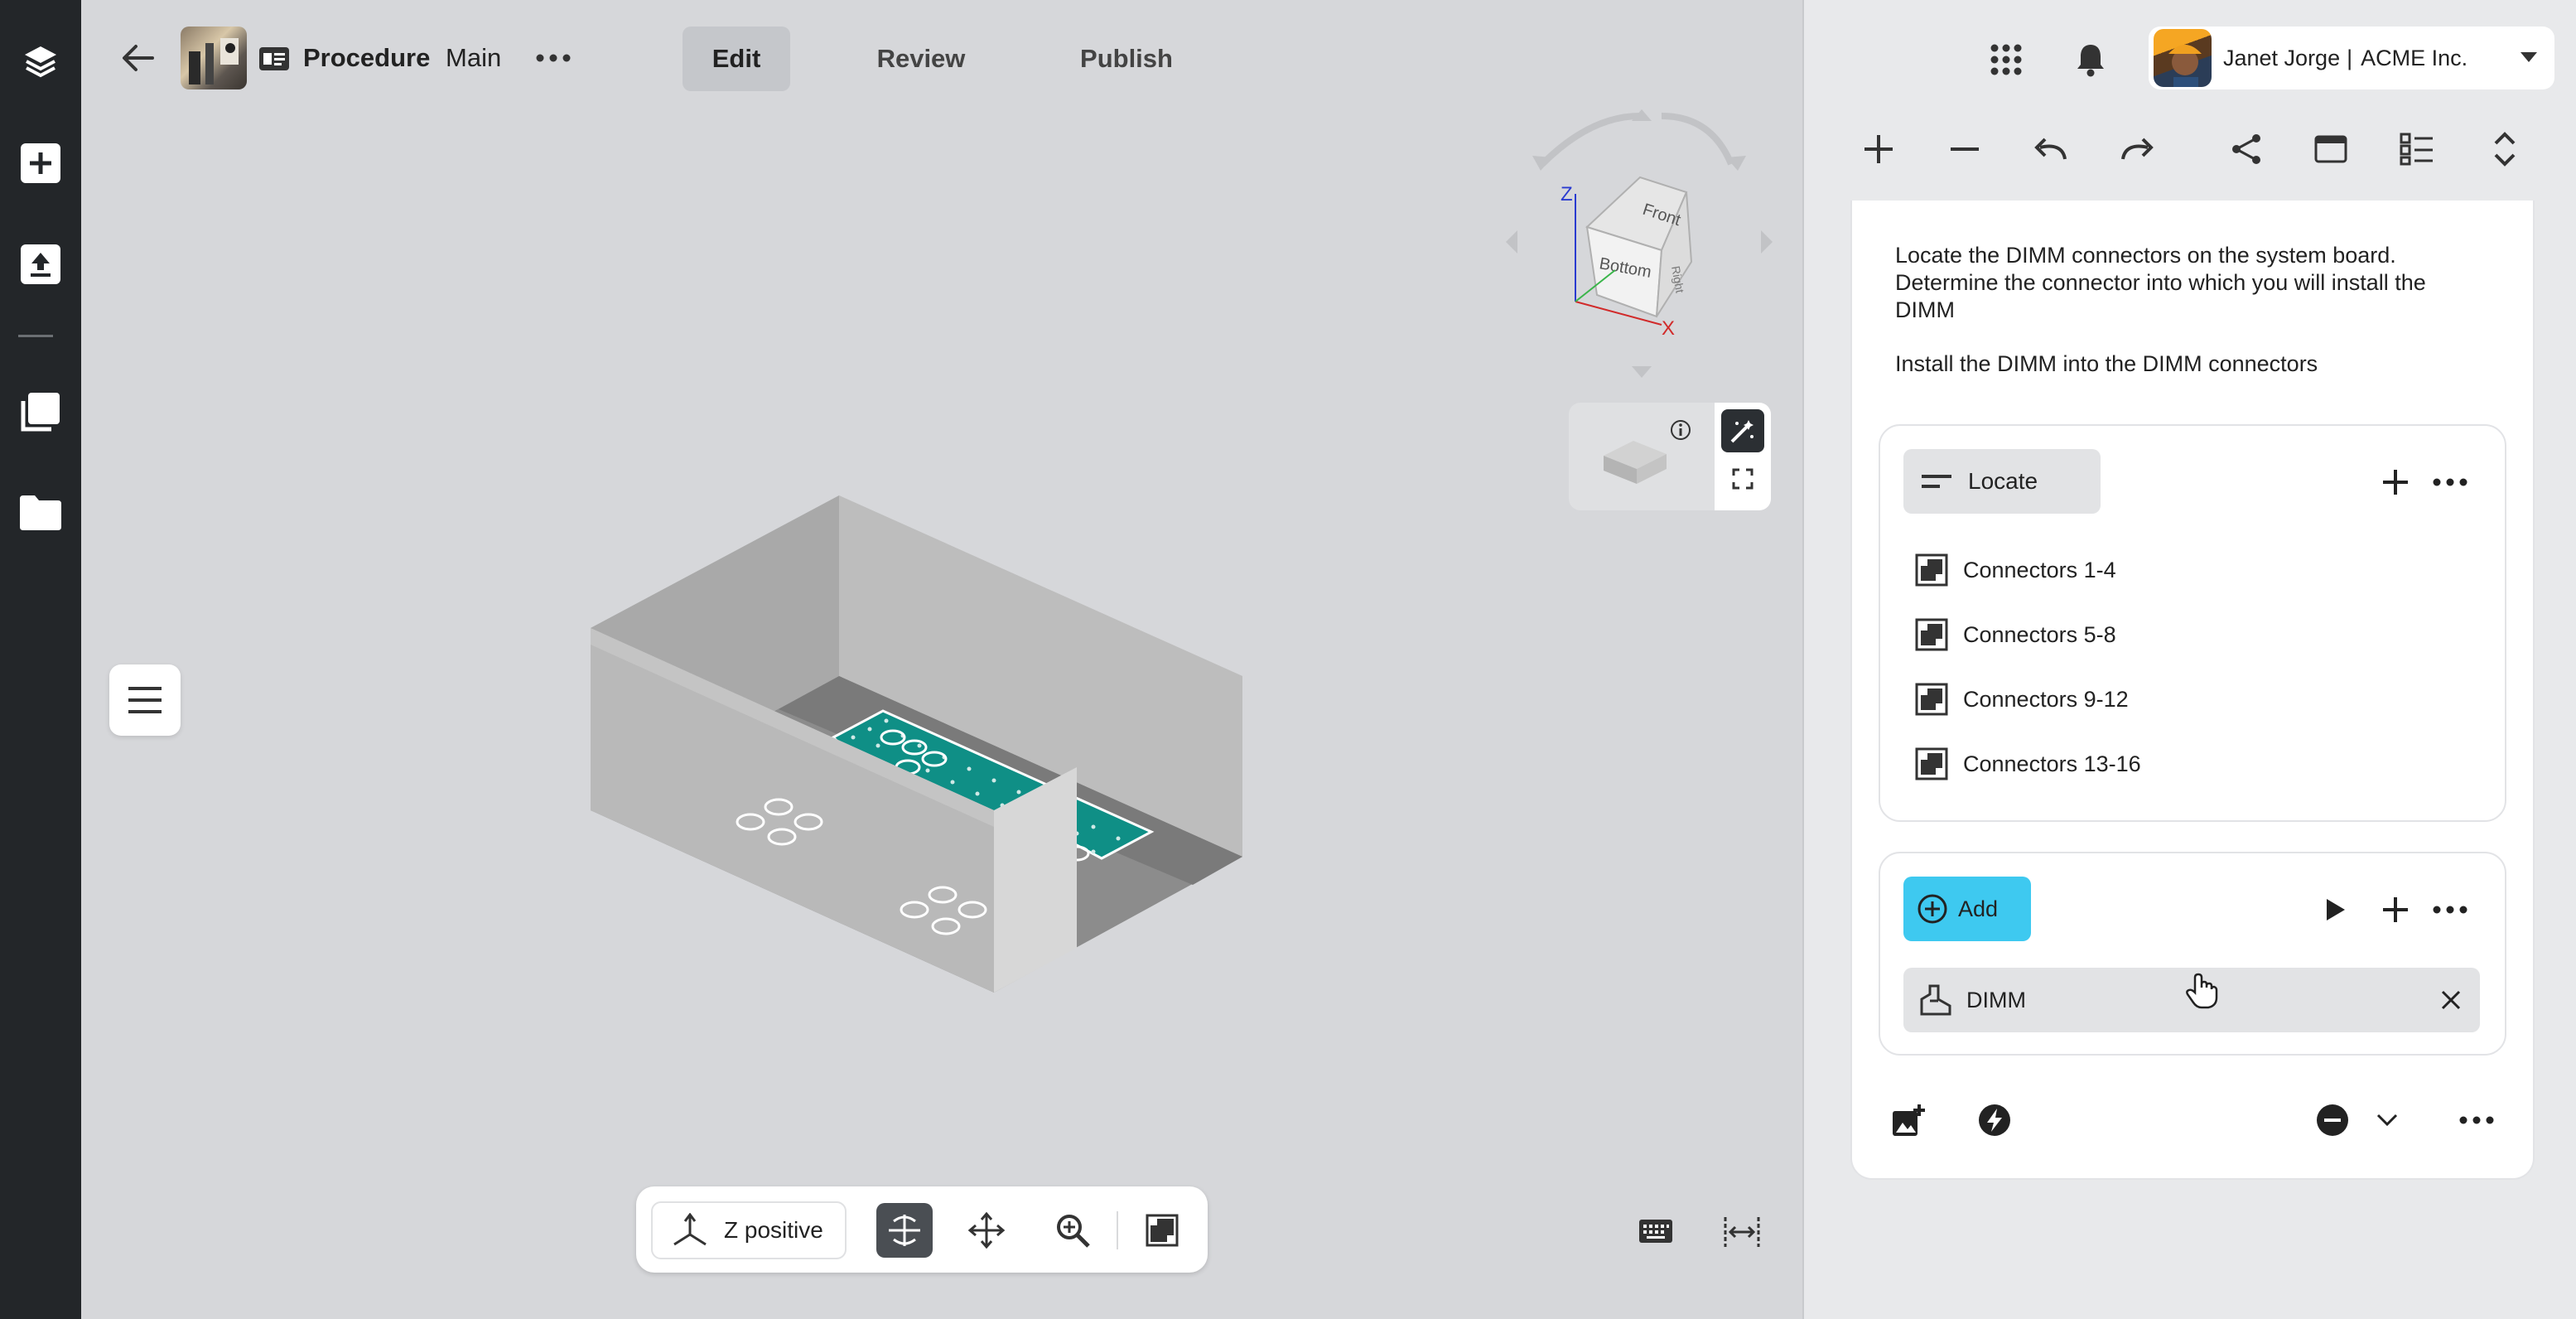  I want to click on pan-icon, so click(987, 1230).